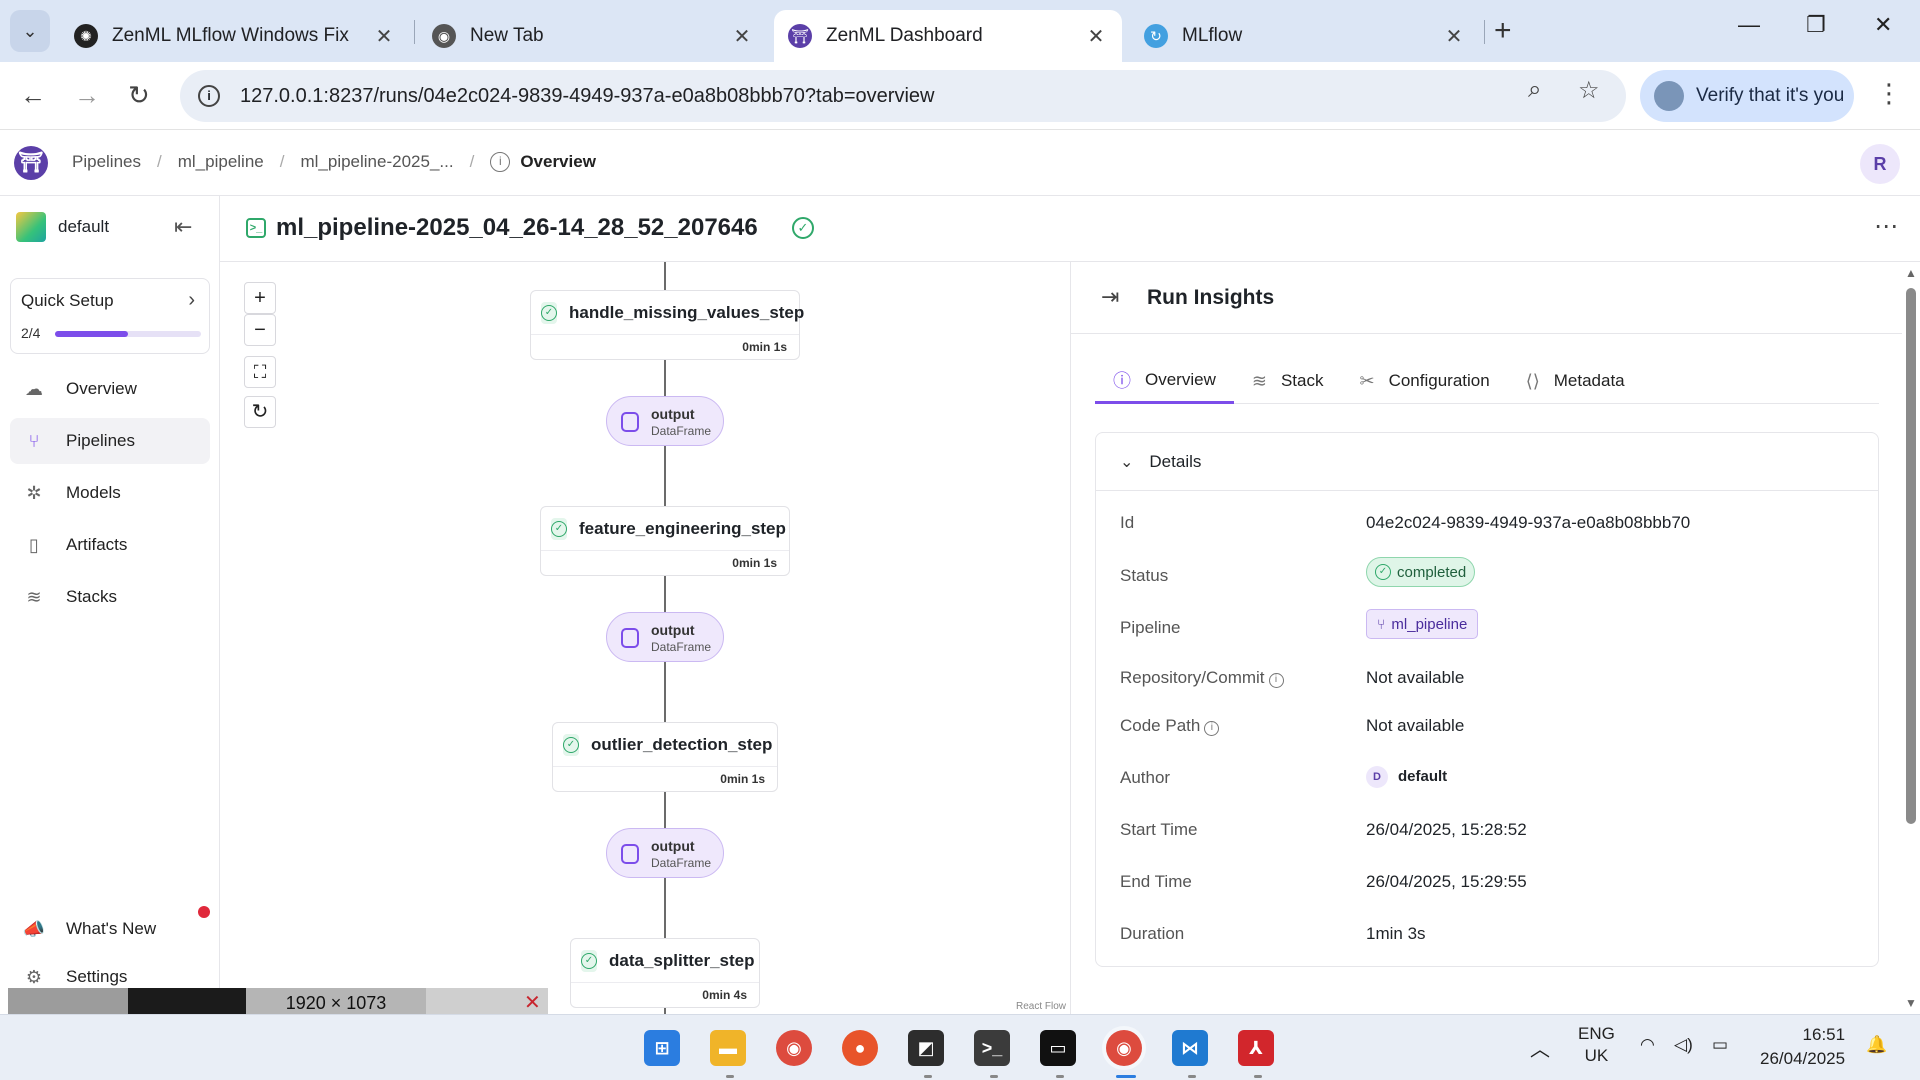  Describe the element at coordinates (1647, 1045) in the screenshot. I see `wifi-icon: ◠` at that location.